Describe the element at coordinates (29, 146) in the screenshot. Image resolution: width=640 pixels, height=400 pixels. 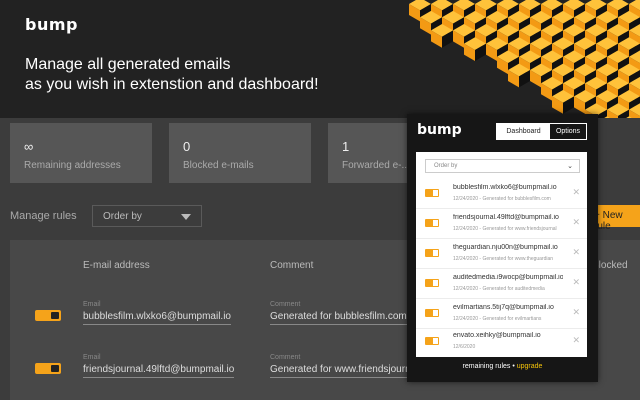
I see `stat-value: ∞` at that location.